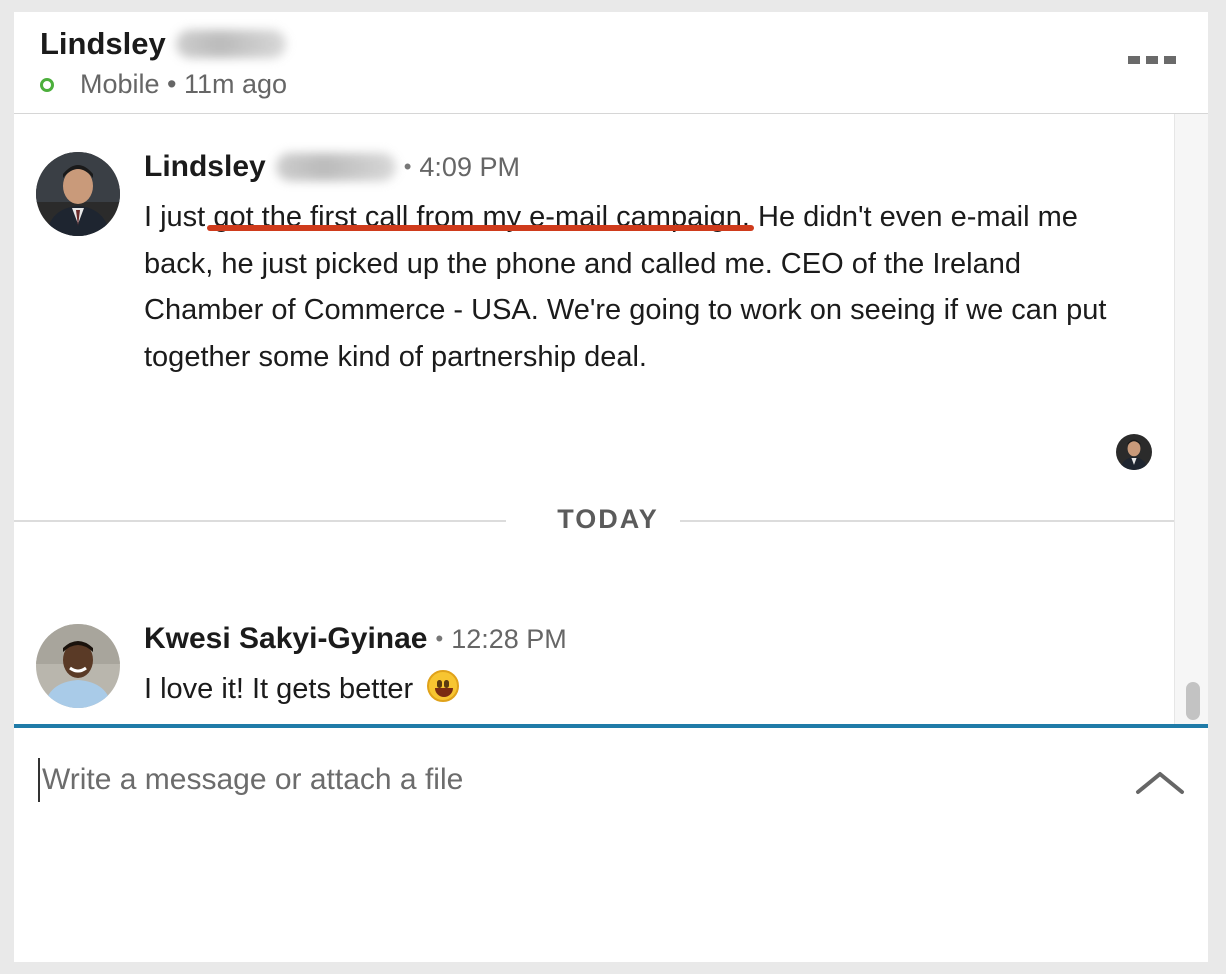 The width and height of the screenshot is (1226, 974). What do you see at coordinates (480, 228) in the screenshot?
I see `red-underline-annotation` at bounding box center [480, 228].